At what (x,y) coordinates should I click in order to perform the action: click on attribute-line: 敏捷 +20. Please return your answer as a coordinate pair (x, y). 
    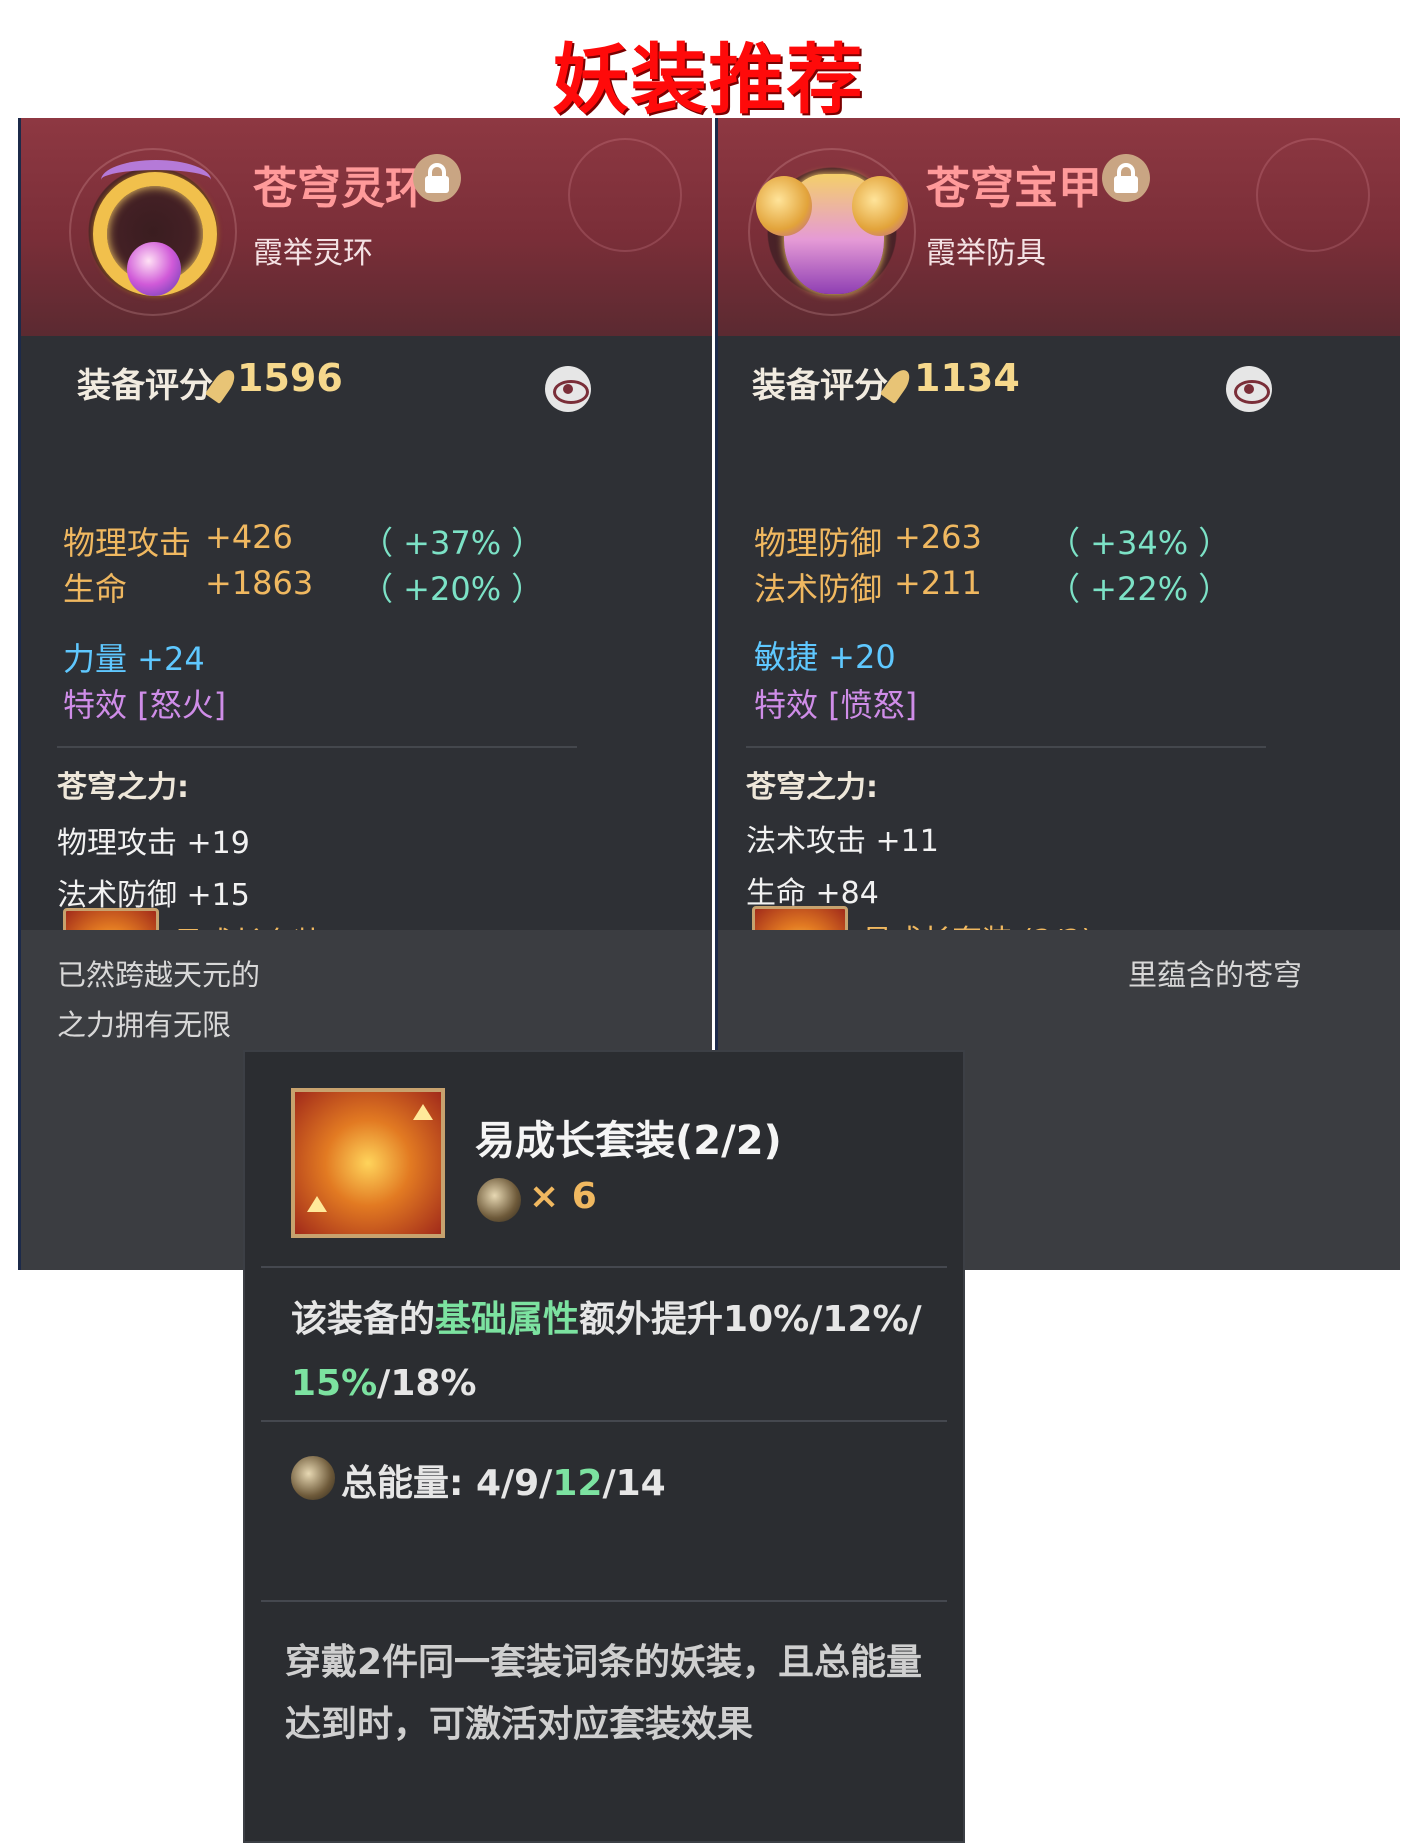
    Looking at the image, I should click on (825, 657).